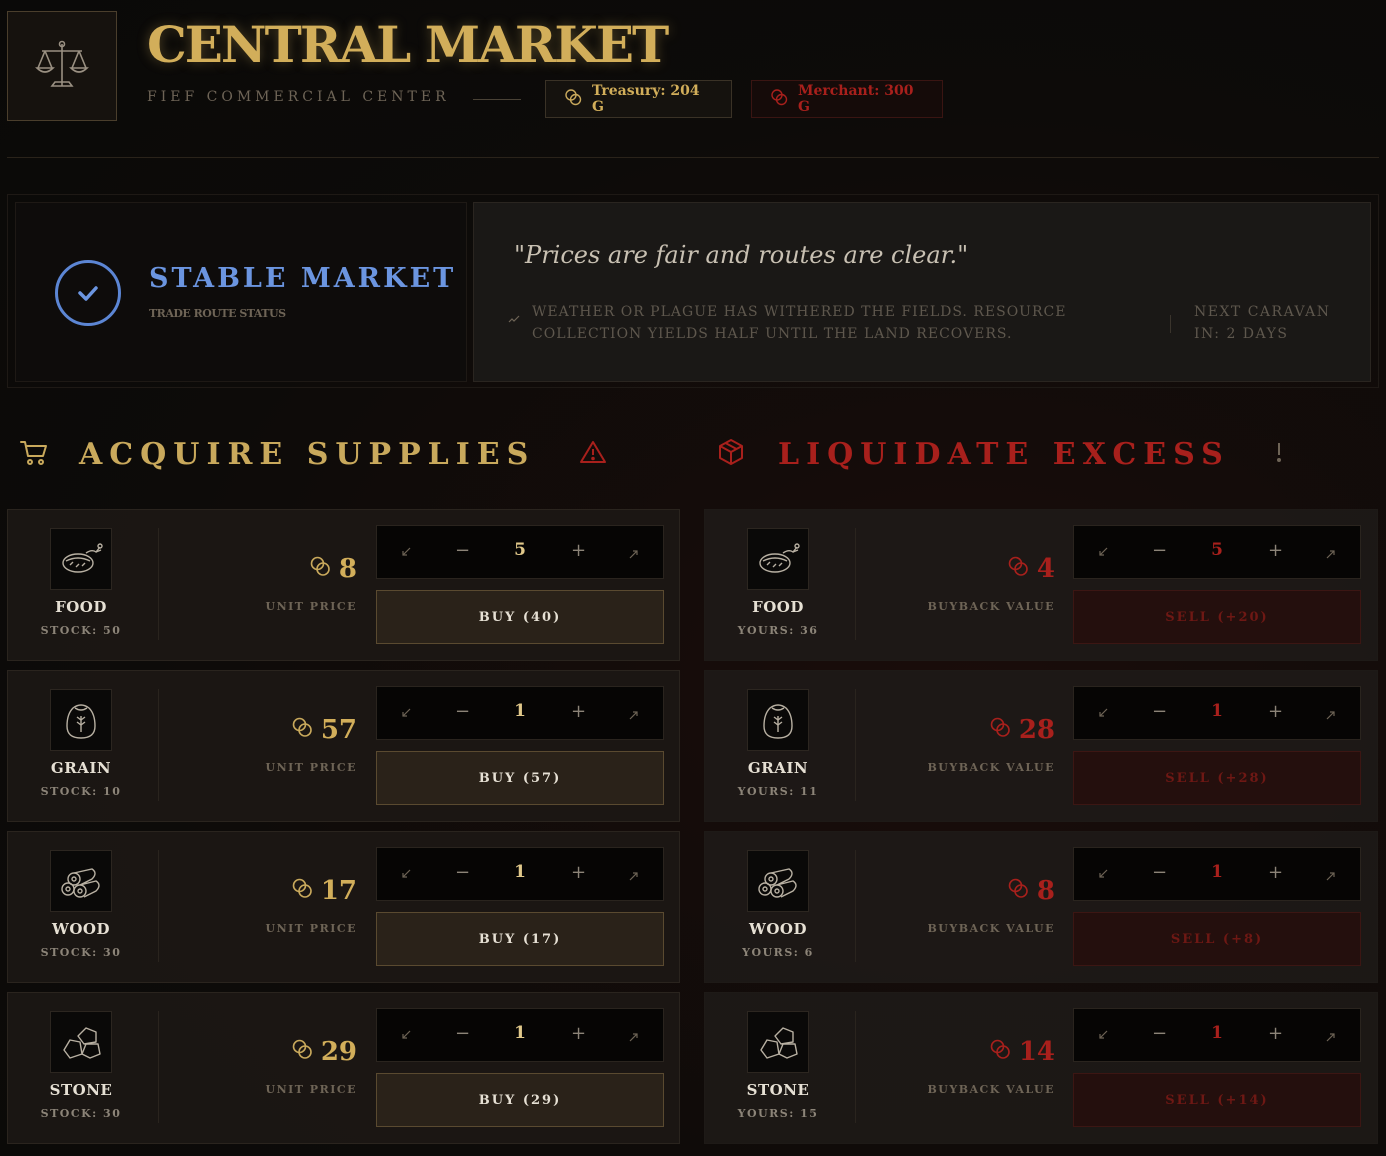 This screenshot has height=1156, width=1386. I want to click on sell-button: SELL (+28), so click(1217, 778).